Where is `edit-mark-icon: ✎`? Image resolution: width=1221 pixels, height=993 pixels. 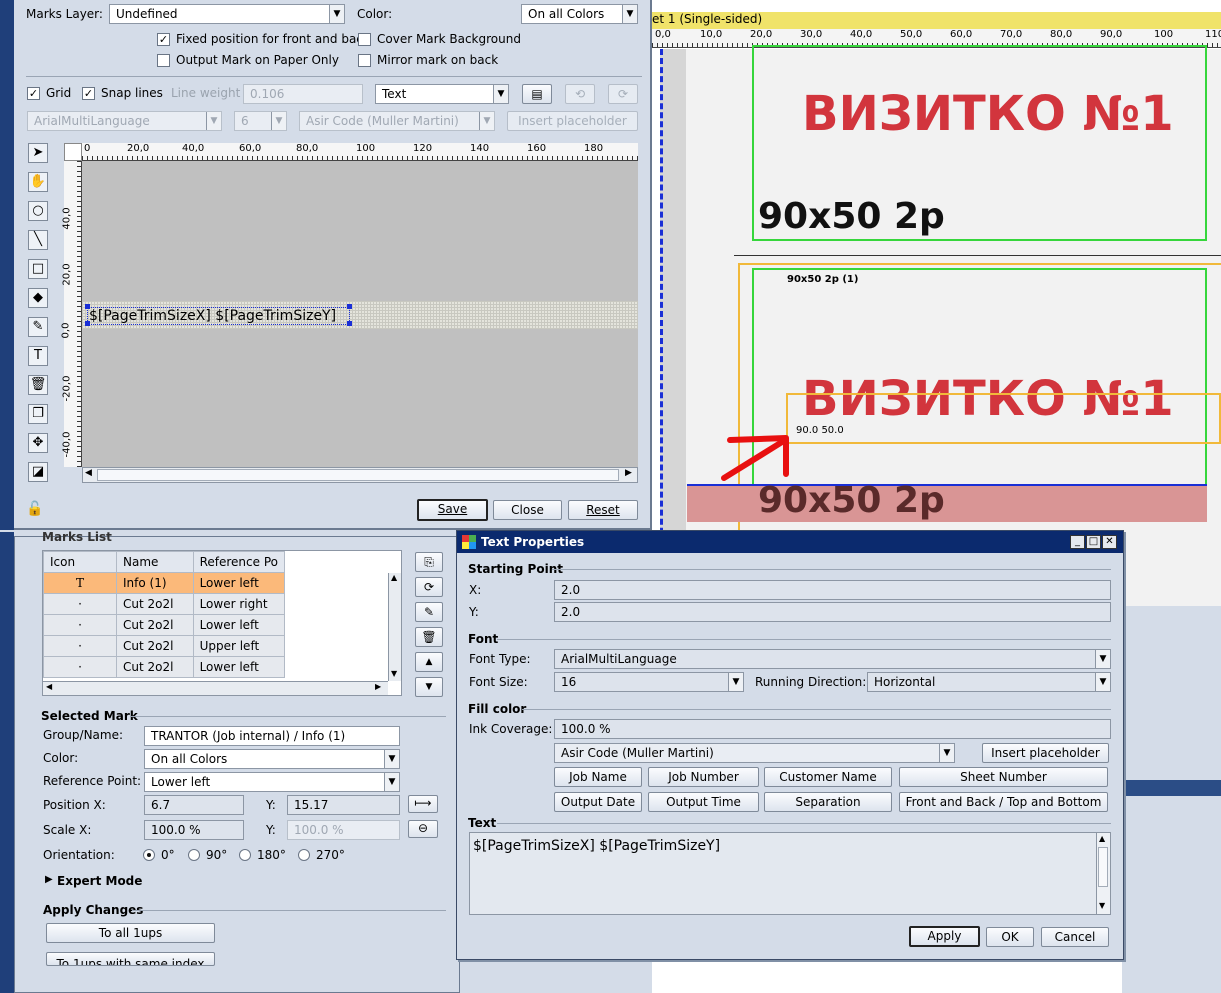
edit-mark-icon: ✎ is located at coordinates (429, 612).